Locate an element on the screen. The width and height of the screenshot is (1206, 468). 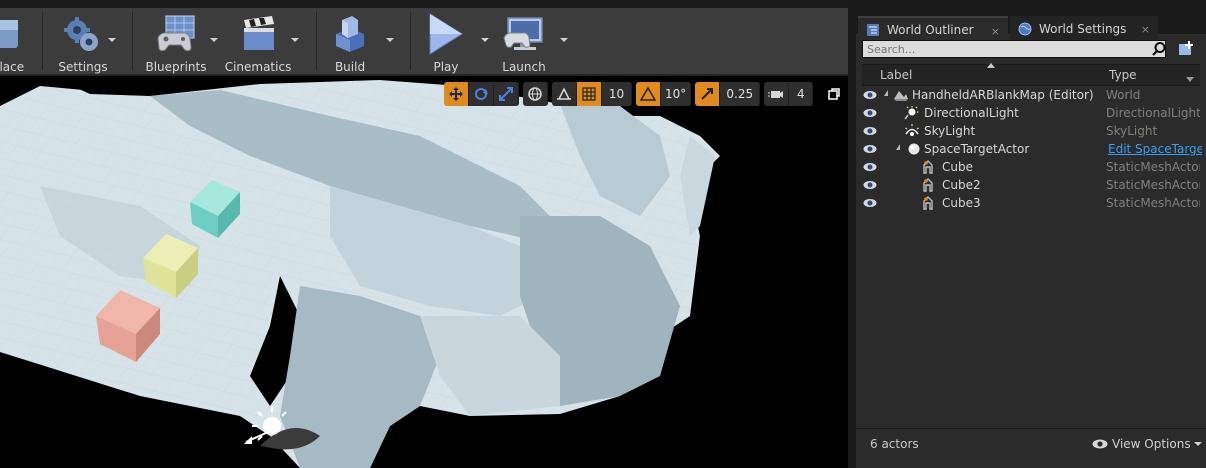
viewport-toolbar: 10 10° 0.25 4 is located at coordinates (630, 95).